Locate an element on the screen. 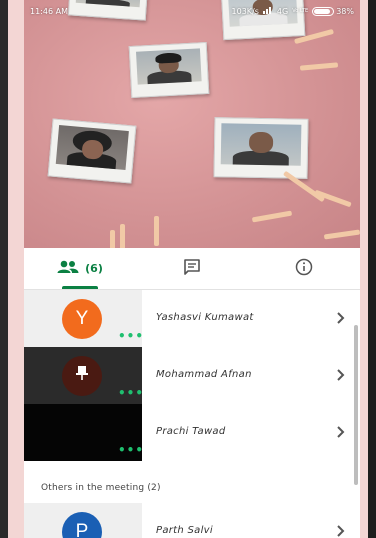 Image resolution: width=376 pixels, height=538 pixels. participant-tile: Y ••• is located at coordinates (84, 318).